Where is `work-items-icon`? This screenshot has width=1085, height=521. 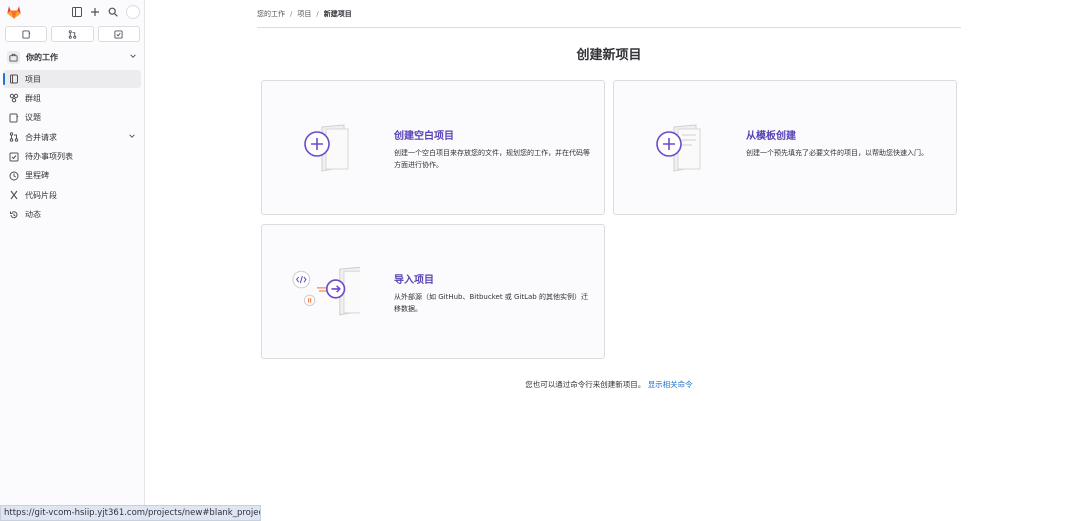
work-items-icon is located at coordinates (13, 57).